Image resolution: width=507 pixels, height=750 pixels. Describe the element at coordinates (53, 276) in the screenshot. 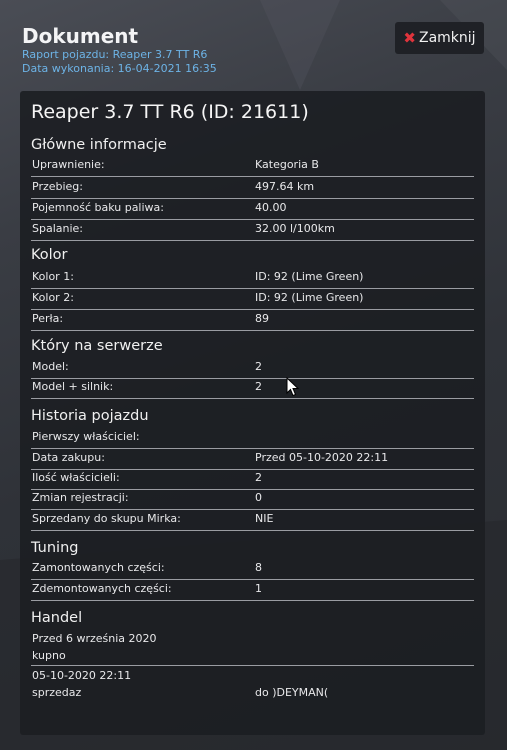

I see `row-key: Kolor 1:` at that location.